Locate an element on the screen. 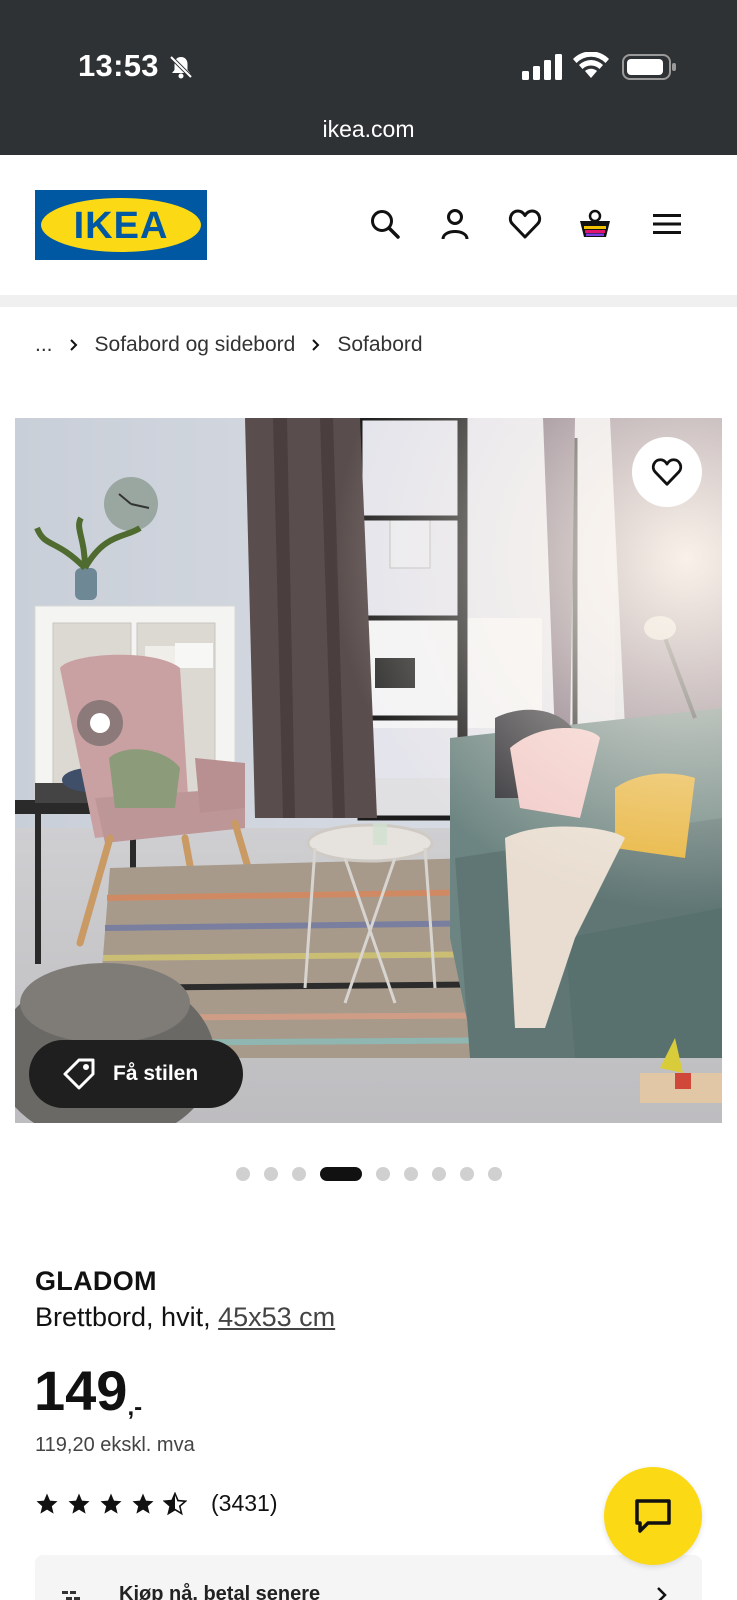 The width and height of the screenshot is (737, 1600). product-price: 149 ,- is located at coordinates (88, 1391).